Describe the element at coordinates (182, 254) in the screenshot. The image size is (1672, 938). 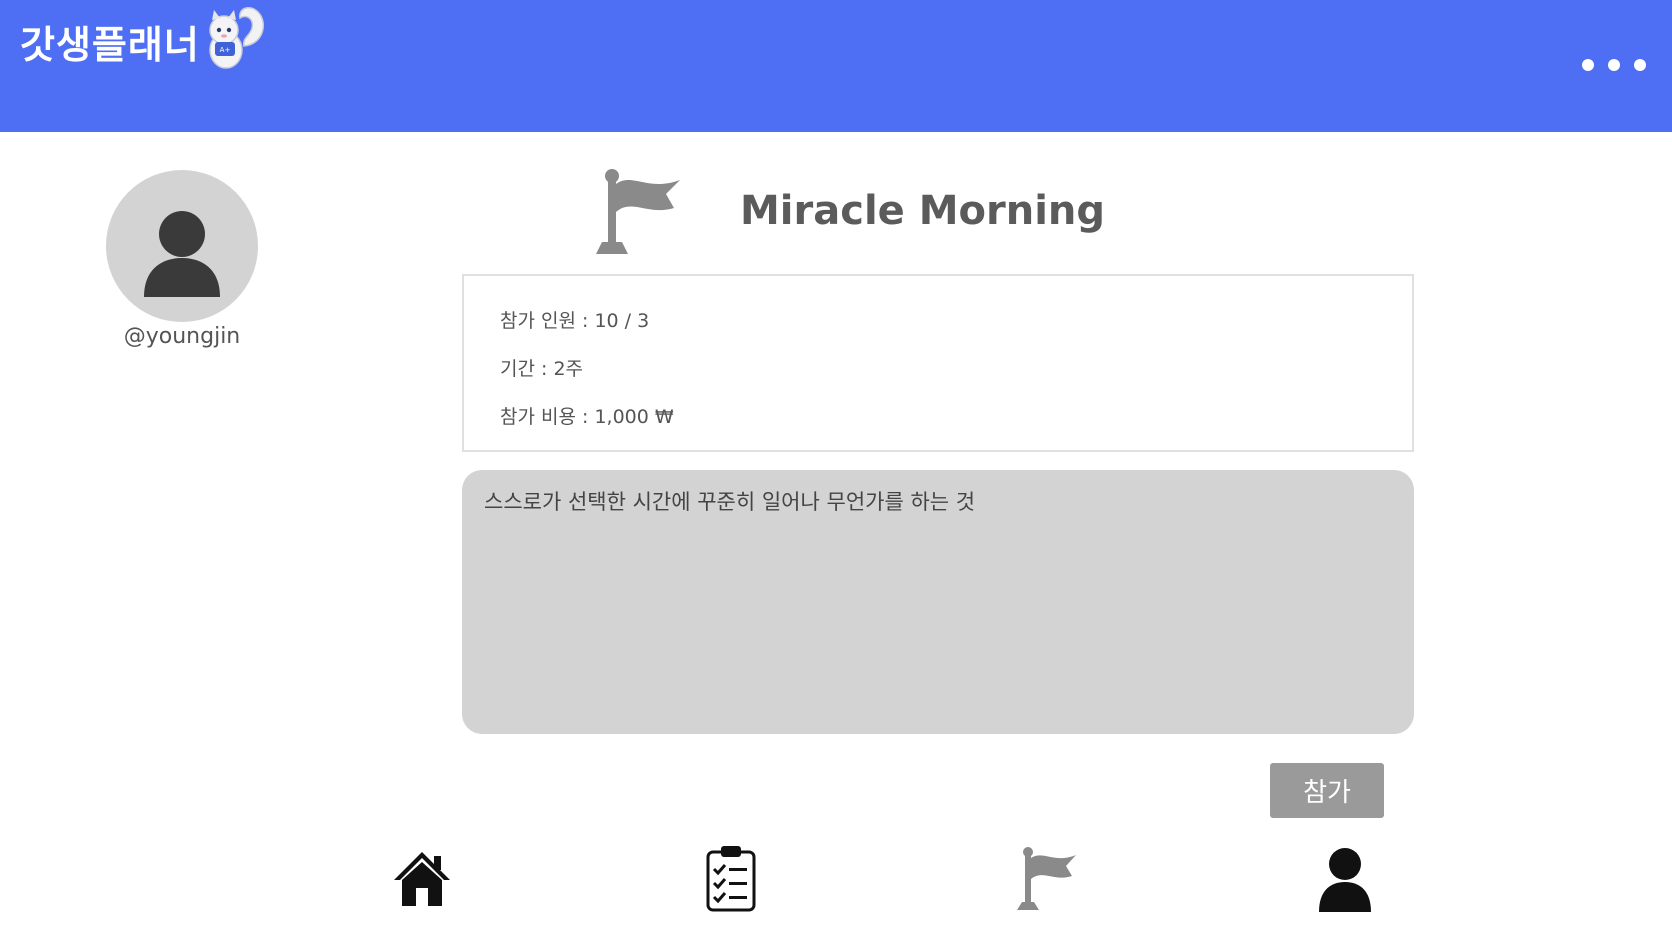
I see `user-avatar-icon` at that location.